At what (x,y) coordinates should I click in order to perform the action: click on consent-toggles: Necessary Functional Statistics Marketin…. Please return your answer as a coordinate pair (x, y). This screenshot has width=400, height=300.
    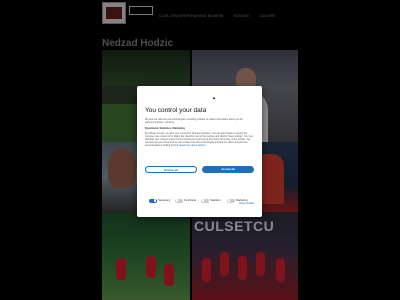
    Looking at the image, I should click on (203, 197).